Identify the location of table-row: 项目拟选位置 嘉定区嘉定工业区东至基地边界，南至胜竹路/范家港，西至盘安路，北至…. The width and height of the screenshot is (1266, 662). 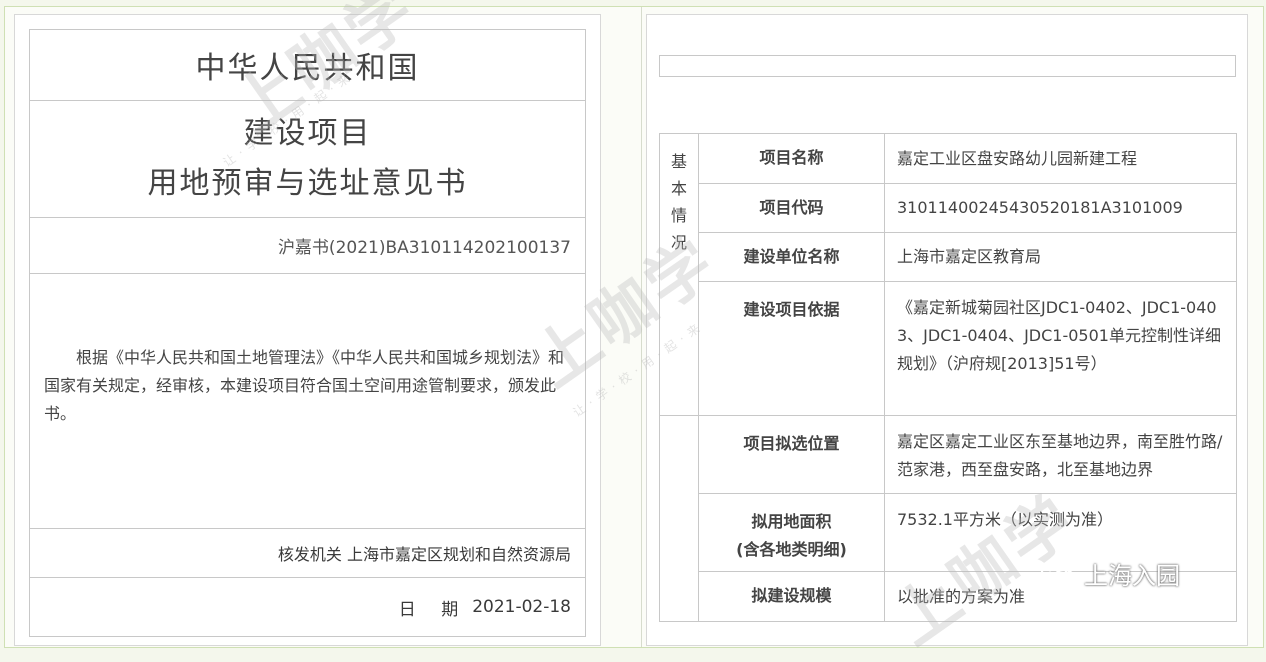
(948, 454).